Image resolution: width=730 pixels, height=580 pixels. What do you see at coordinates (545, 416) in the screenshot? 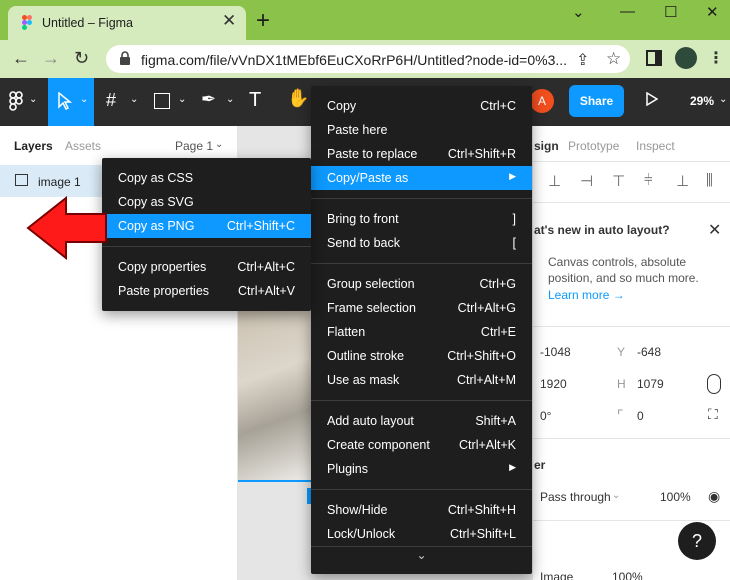
I see `rotation-value: 0°` at bounding box center [545, 416].